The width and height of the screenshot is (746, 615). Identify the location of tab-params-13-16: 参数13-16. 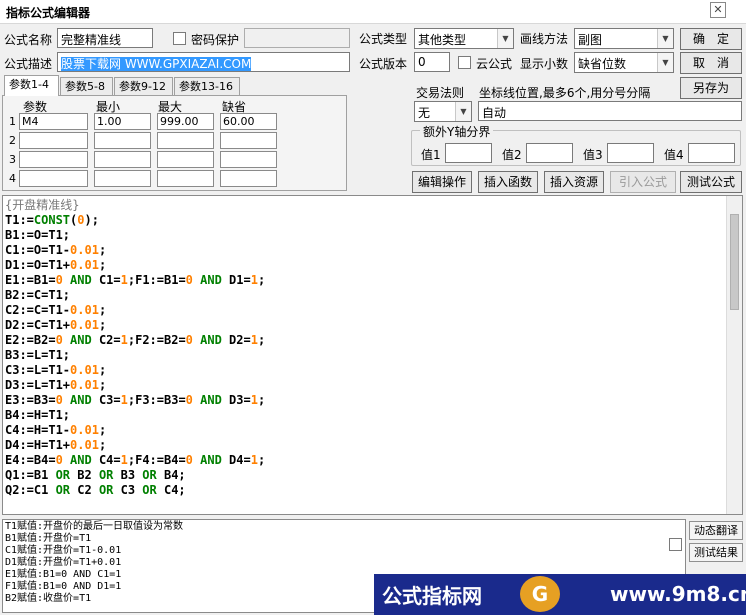
(207, 86).